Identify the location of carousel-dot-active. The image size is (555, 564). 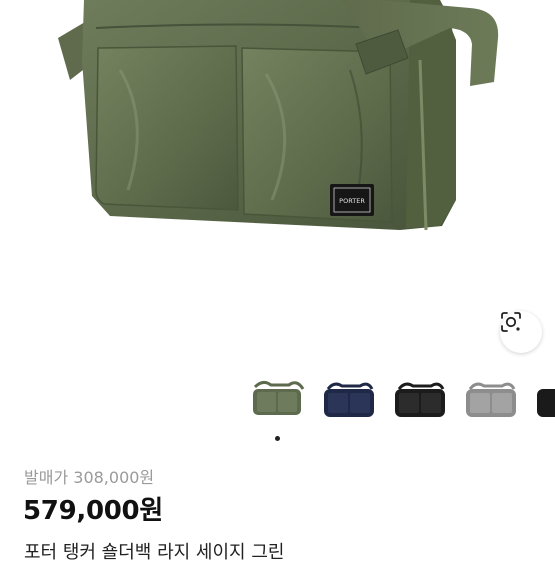
(277, 438).